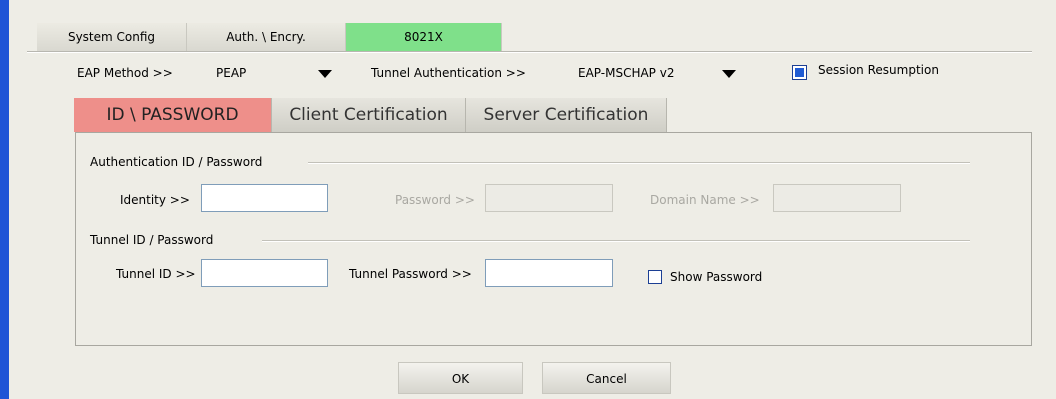 The image size is (1056, 399). What do you see at coordinates (435, 200) in the screenshot?
I see `password-label: Password >>` at bounding box center [435, 200].